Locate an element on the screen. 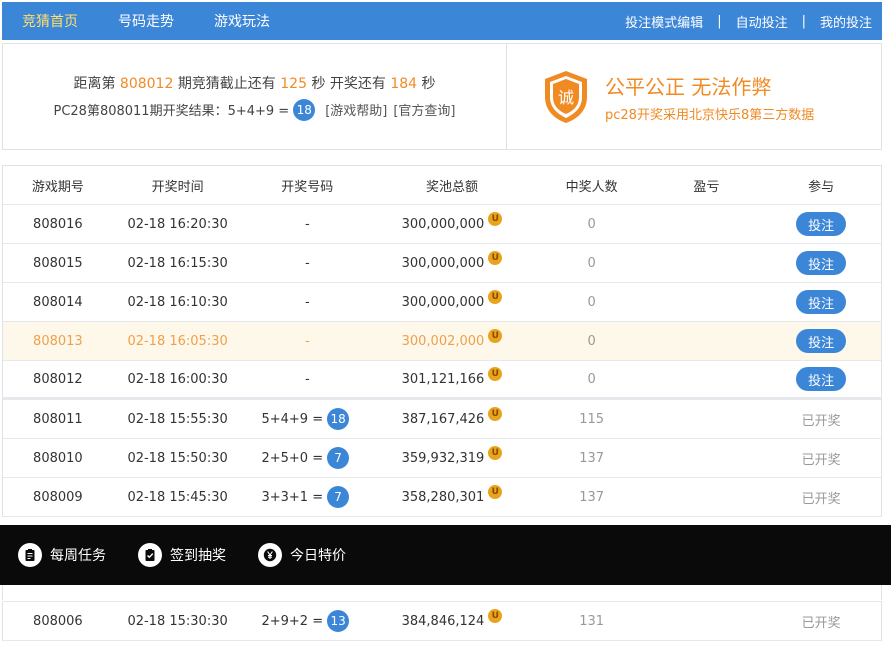  clipboard-icon is located at coordinates (30, 555).